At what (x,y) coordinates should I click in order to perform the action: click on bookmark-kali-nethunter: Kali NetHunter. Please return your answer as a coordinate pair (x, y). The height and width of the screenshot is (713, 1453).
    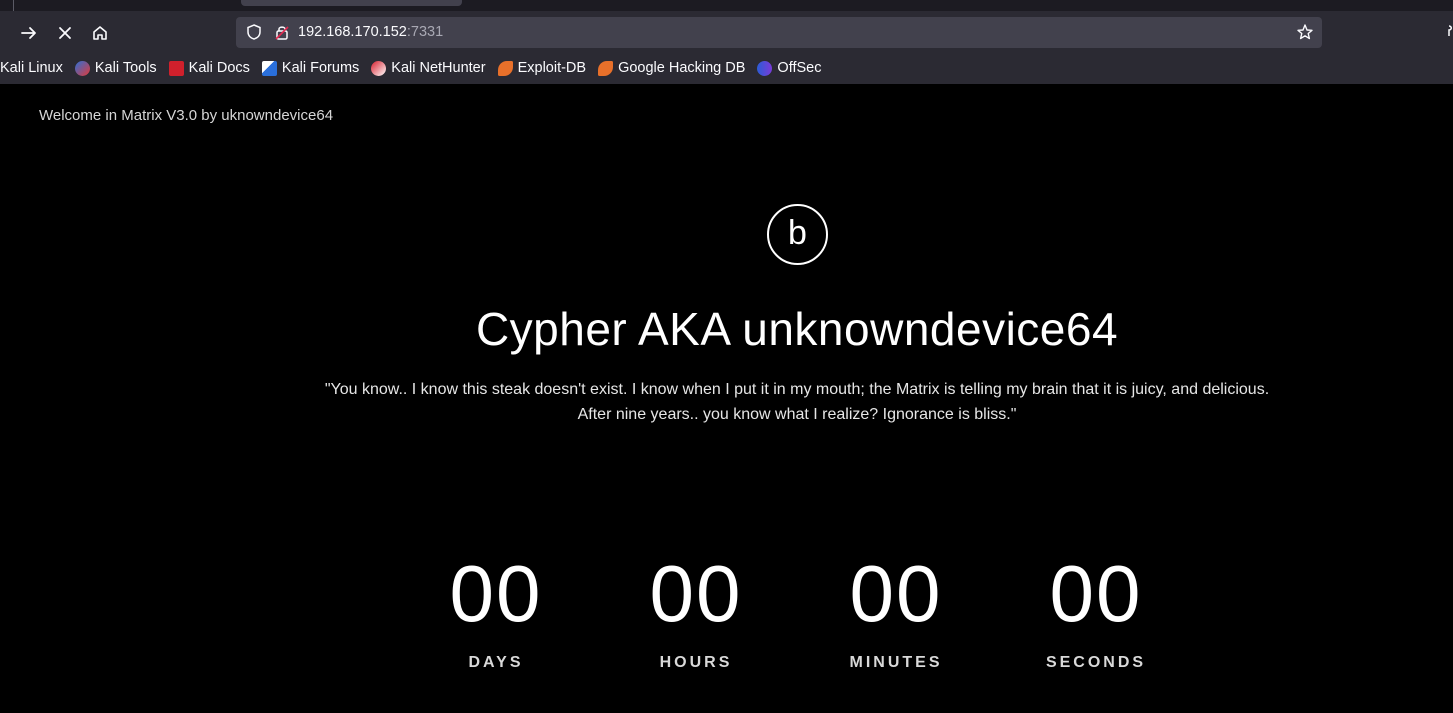
    Looking at the image, I should click on (428, 68).